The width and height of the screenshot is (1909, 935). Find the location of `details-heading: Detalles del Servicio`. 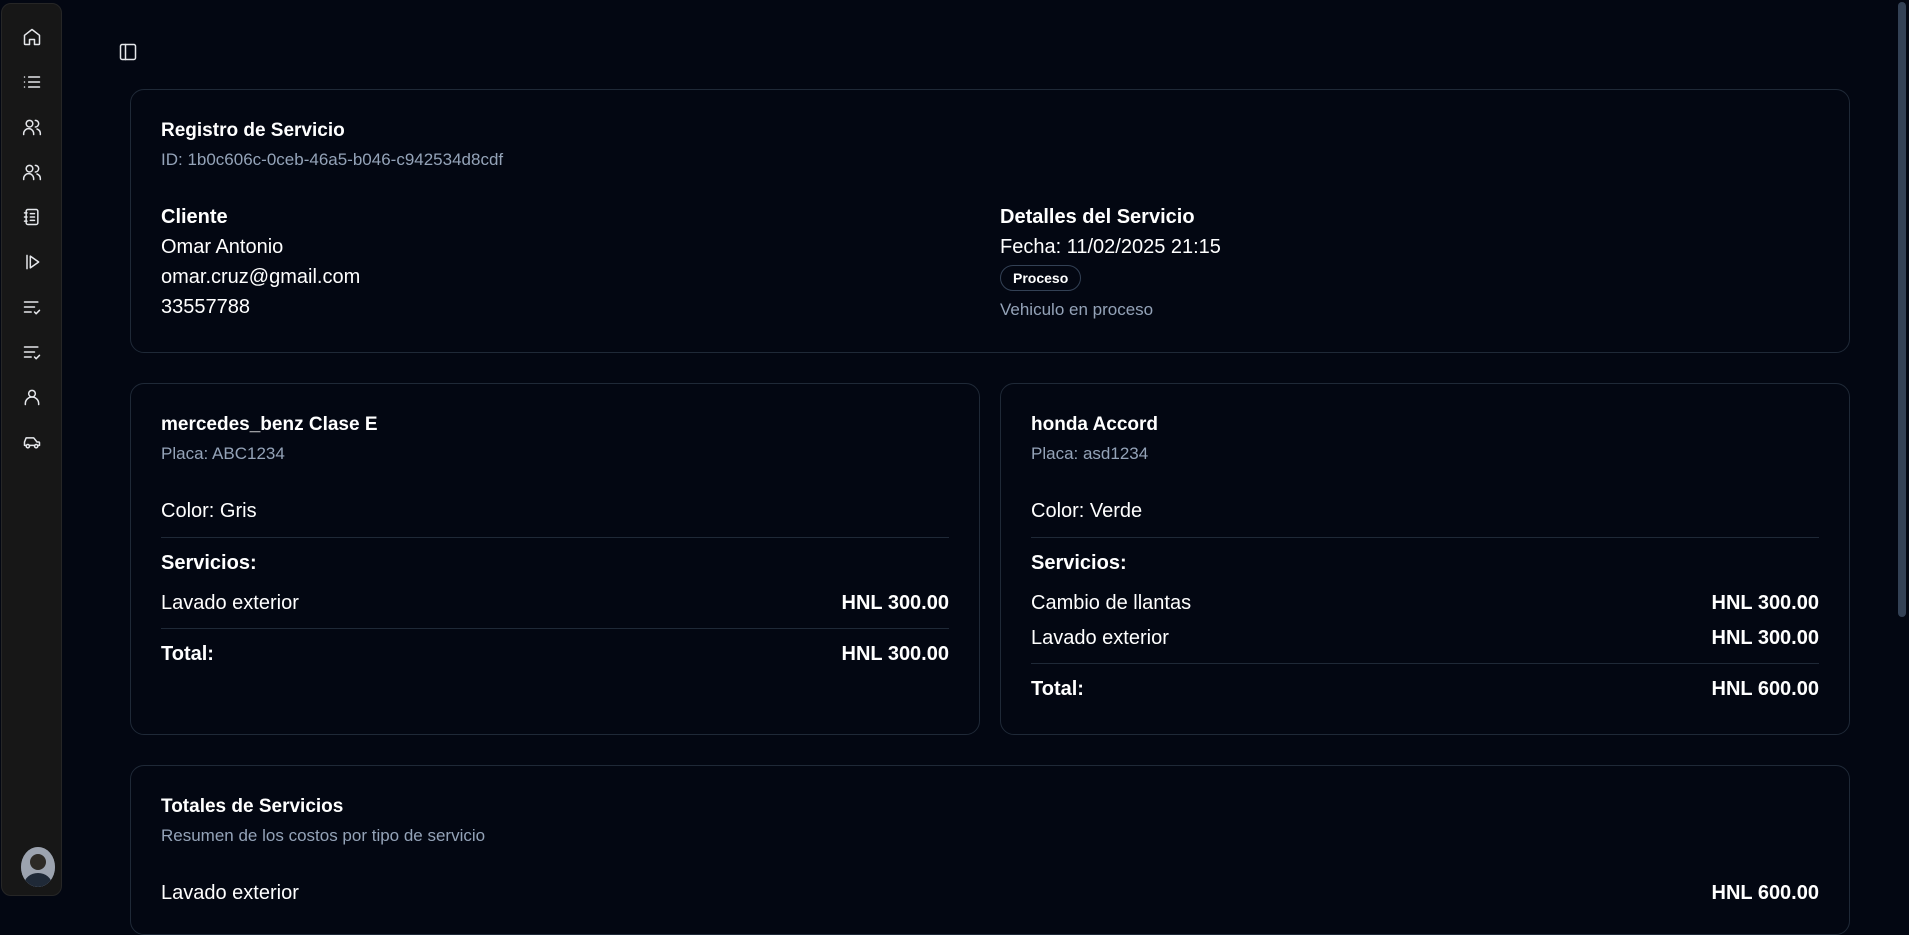

details-heading: Detalles del Servicio is located at coordinates (1097, 217).